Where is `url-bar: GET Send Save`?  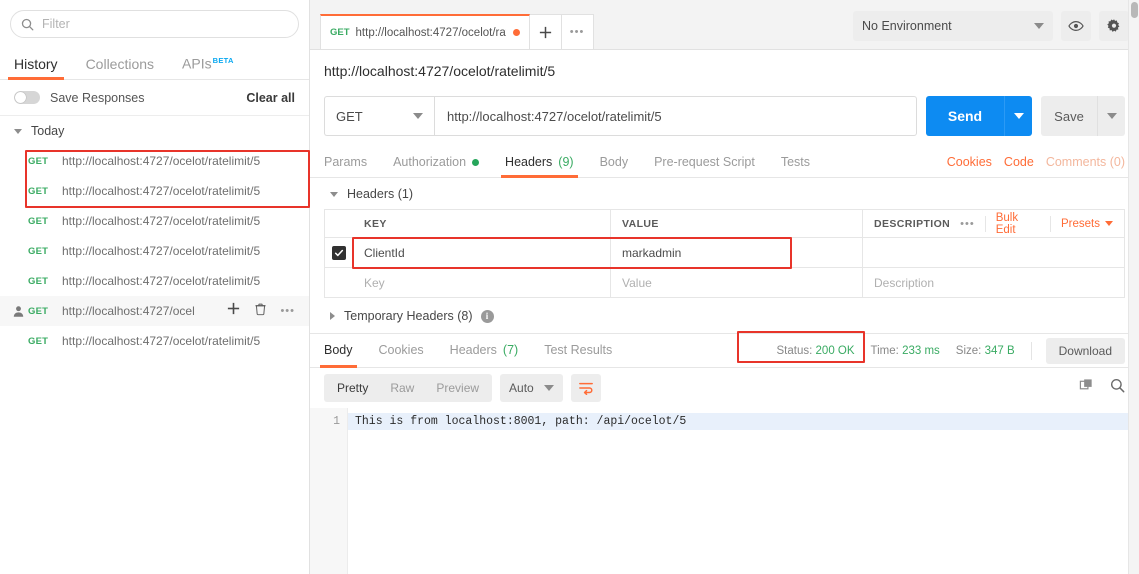
url-bar: GET Send Save is located at coordinates (724, 118).